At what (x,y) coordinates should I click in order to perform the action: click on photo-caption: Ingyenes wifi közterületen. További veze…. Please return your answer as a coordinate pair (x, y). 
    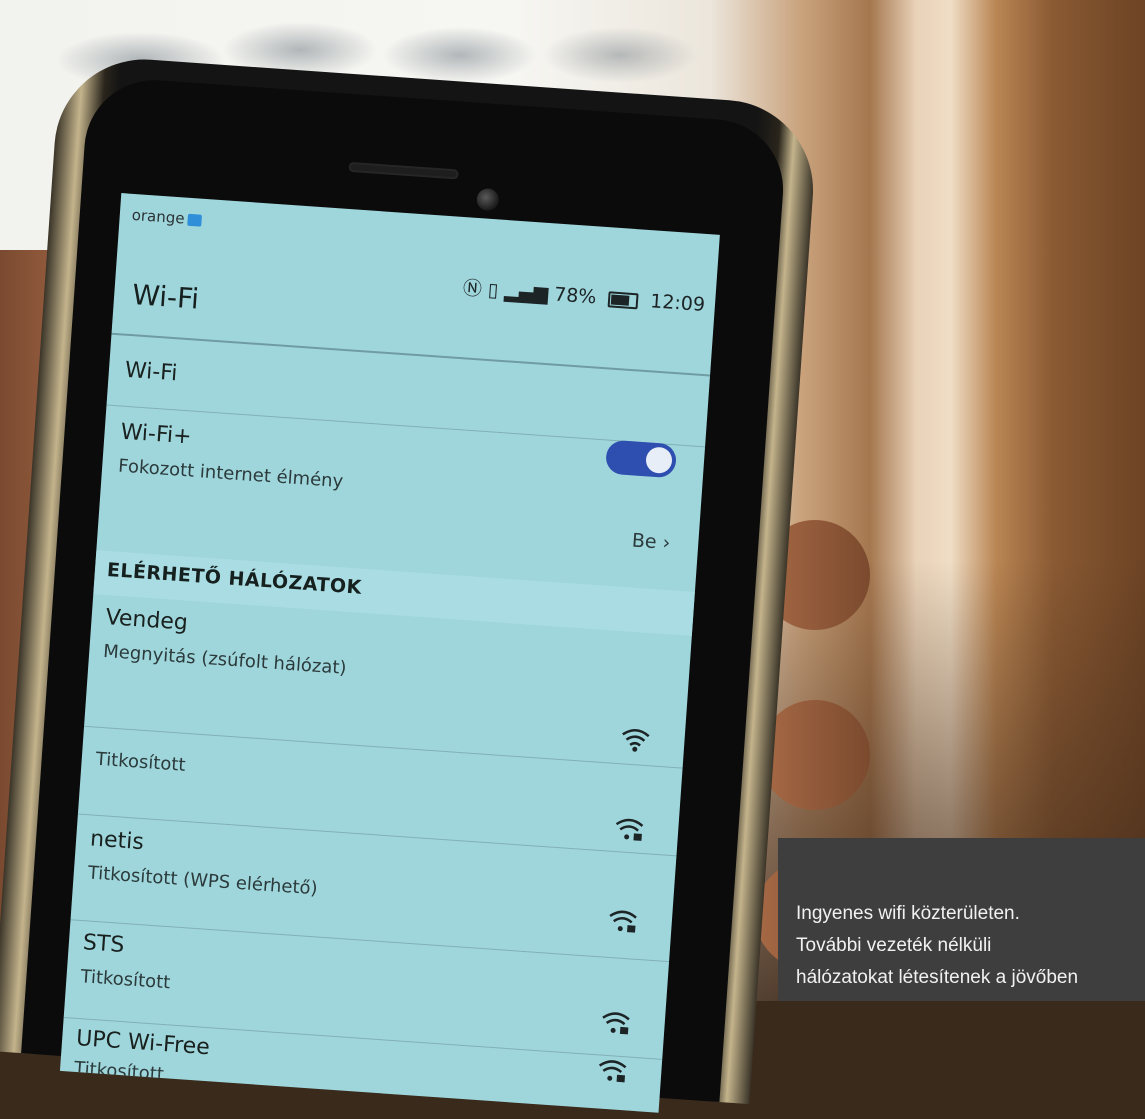
    Looking at the image, I should click on (961, 919).